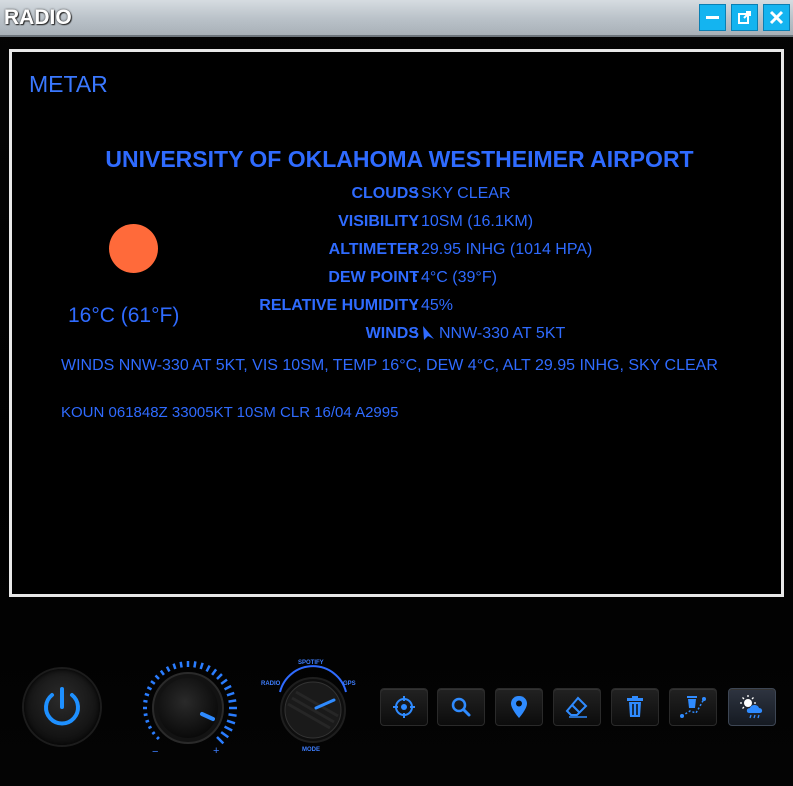 The image size is (793, 786). I want to click on row-value: 45%, so click(437, 305).